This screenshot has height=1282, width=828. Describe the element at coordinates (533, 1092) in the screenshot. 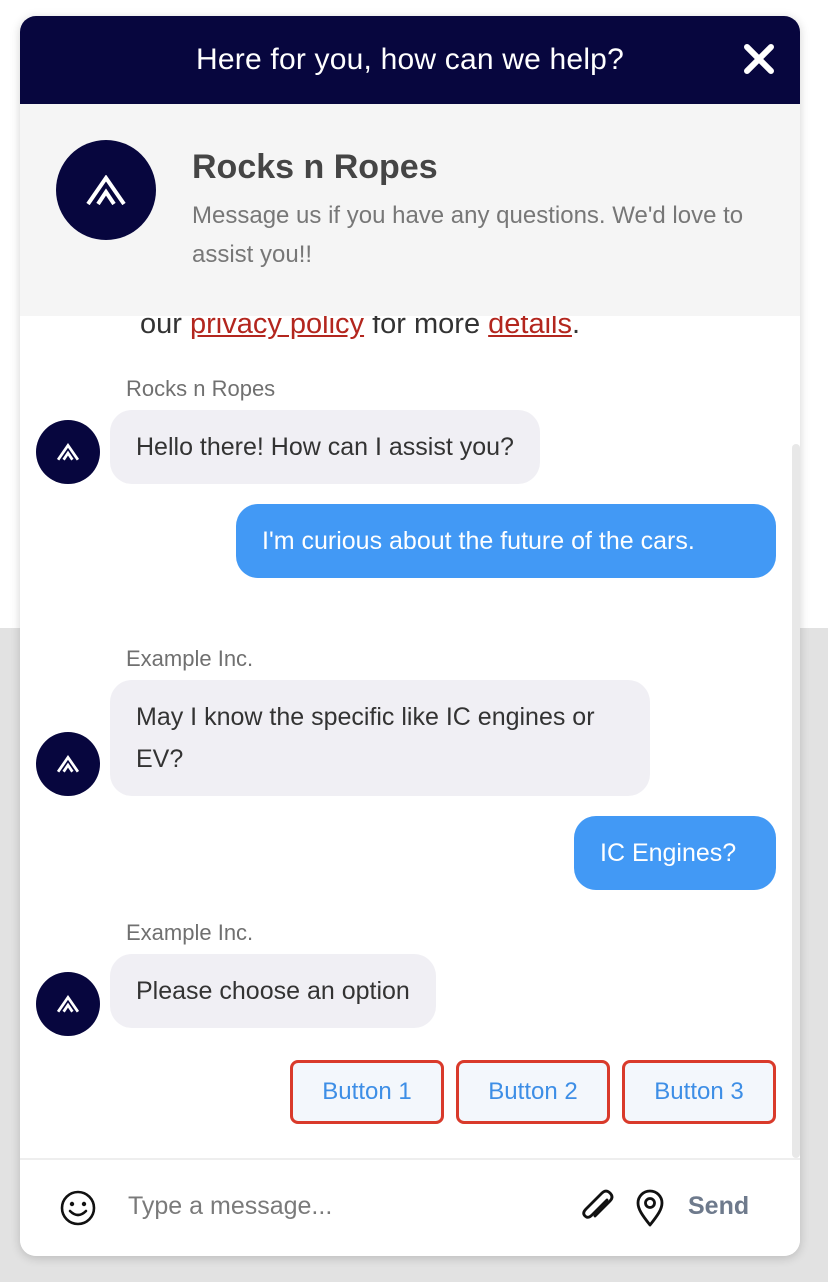

I see `option-button-2: Button 2` at that location.